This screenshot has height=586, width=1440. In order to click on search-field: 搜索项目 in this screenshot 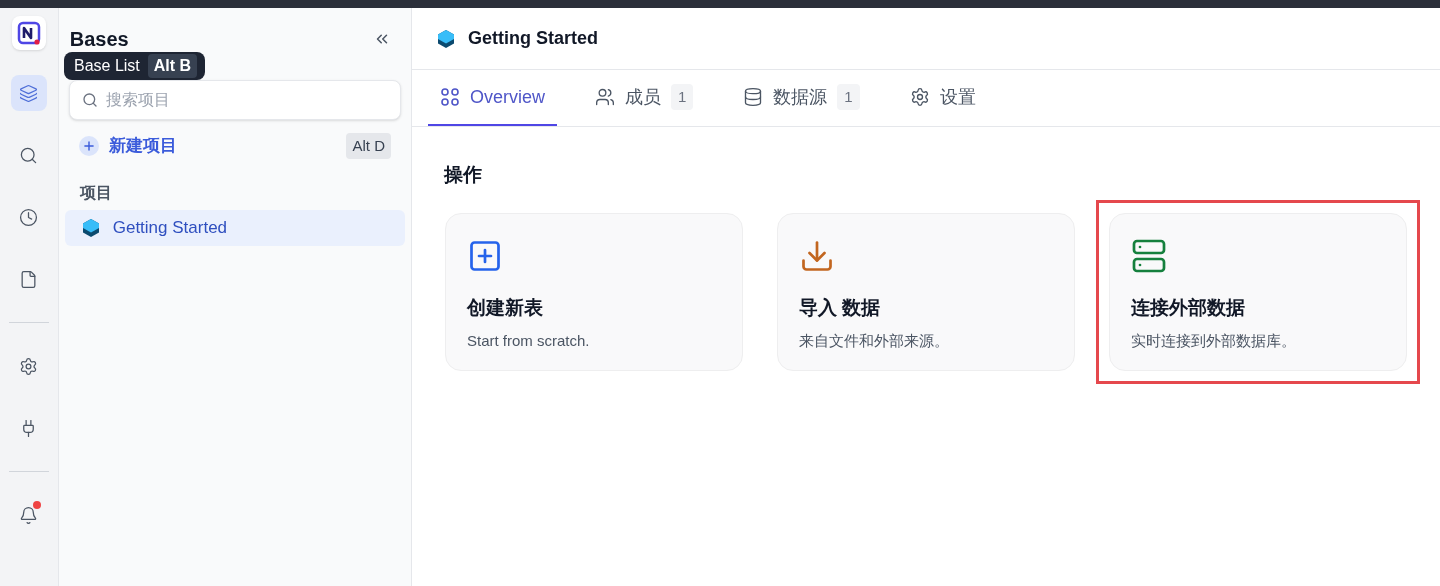, I will do `click(234, 100)`.